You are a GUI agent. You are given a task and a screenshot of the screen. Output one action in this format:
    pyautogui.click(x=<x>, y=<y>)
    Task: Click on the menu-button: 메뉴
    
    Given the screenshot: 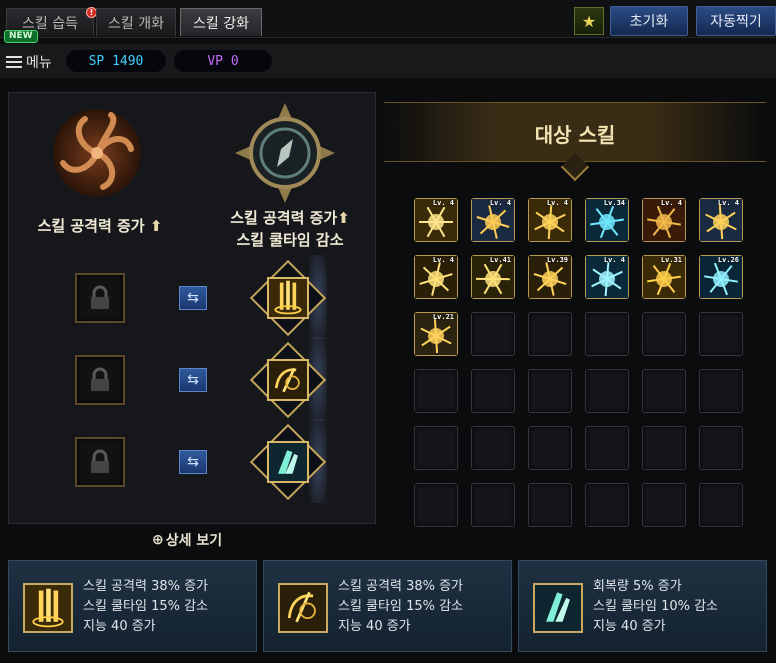 What is the action you would take?
    pyautogui.click(x=29, y=62)
    